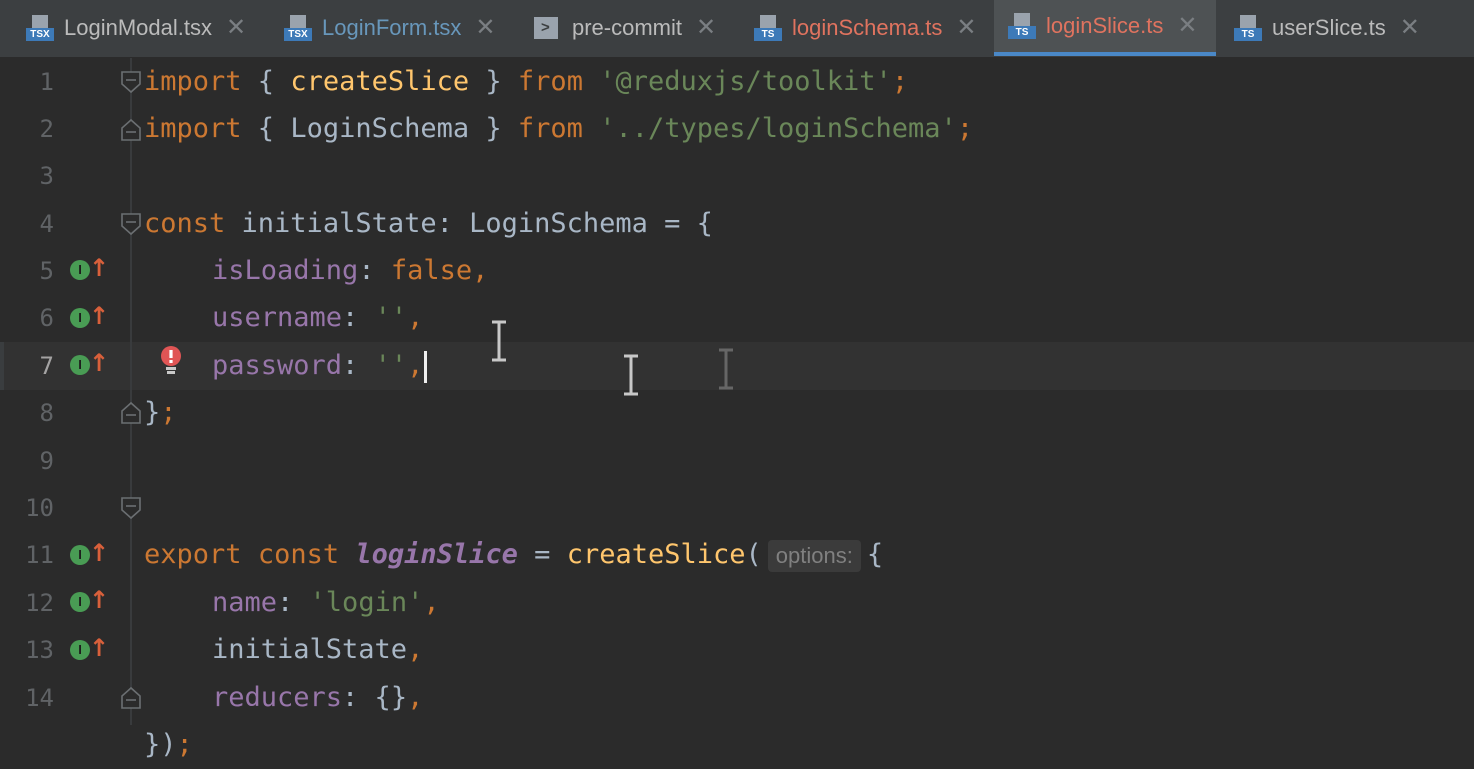 The height and width of the screenshot is (769, 1474). I want to click on code-token: =, so click(542, 554).